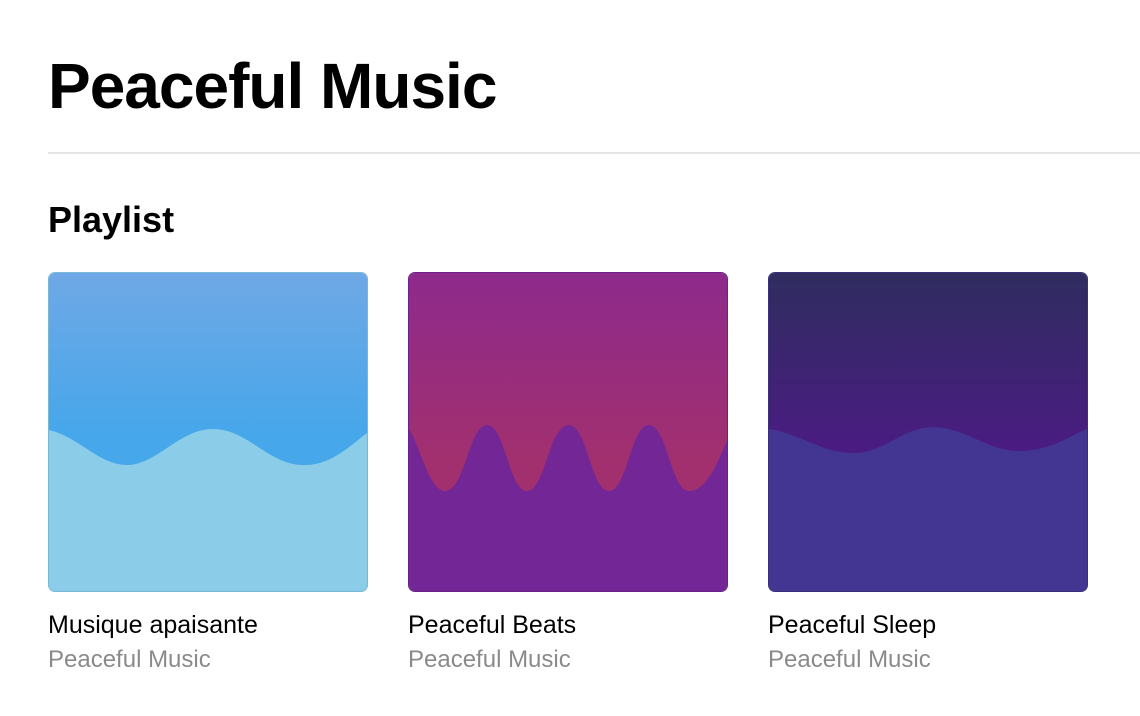 The width and height of the screenshot is (1140, 716). I want to click on playlist-title: Musique apaisante, so click(208, 625).